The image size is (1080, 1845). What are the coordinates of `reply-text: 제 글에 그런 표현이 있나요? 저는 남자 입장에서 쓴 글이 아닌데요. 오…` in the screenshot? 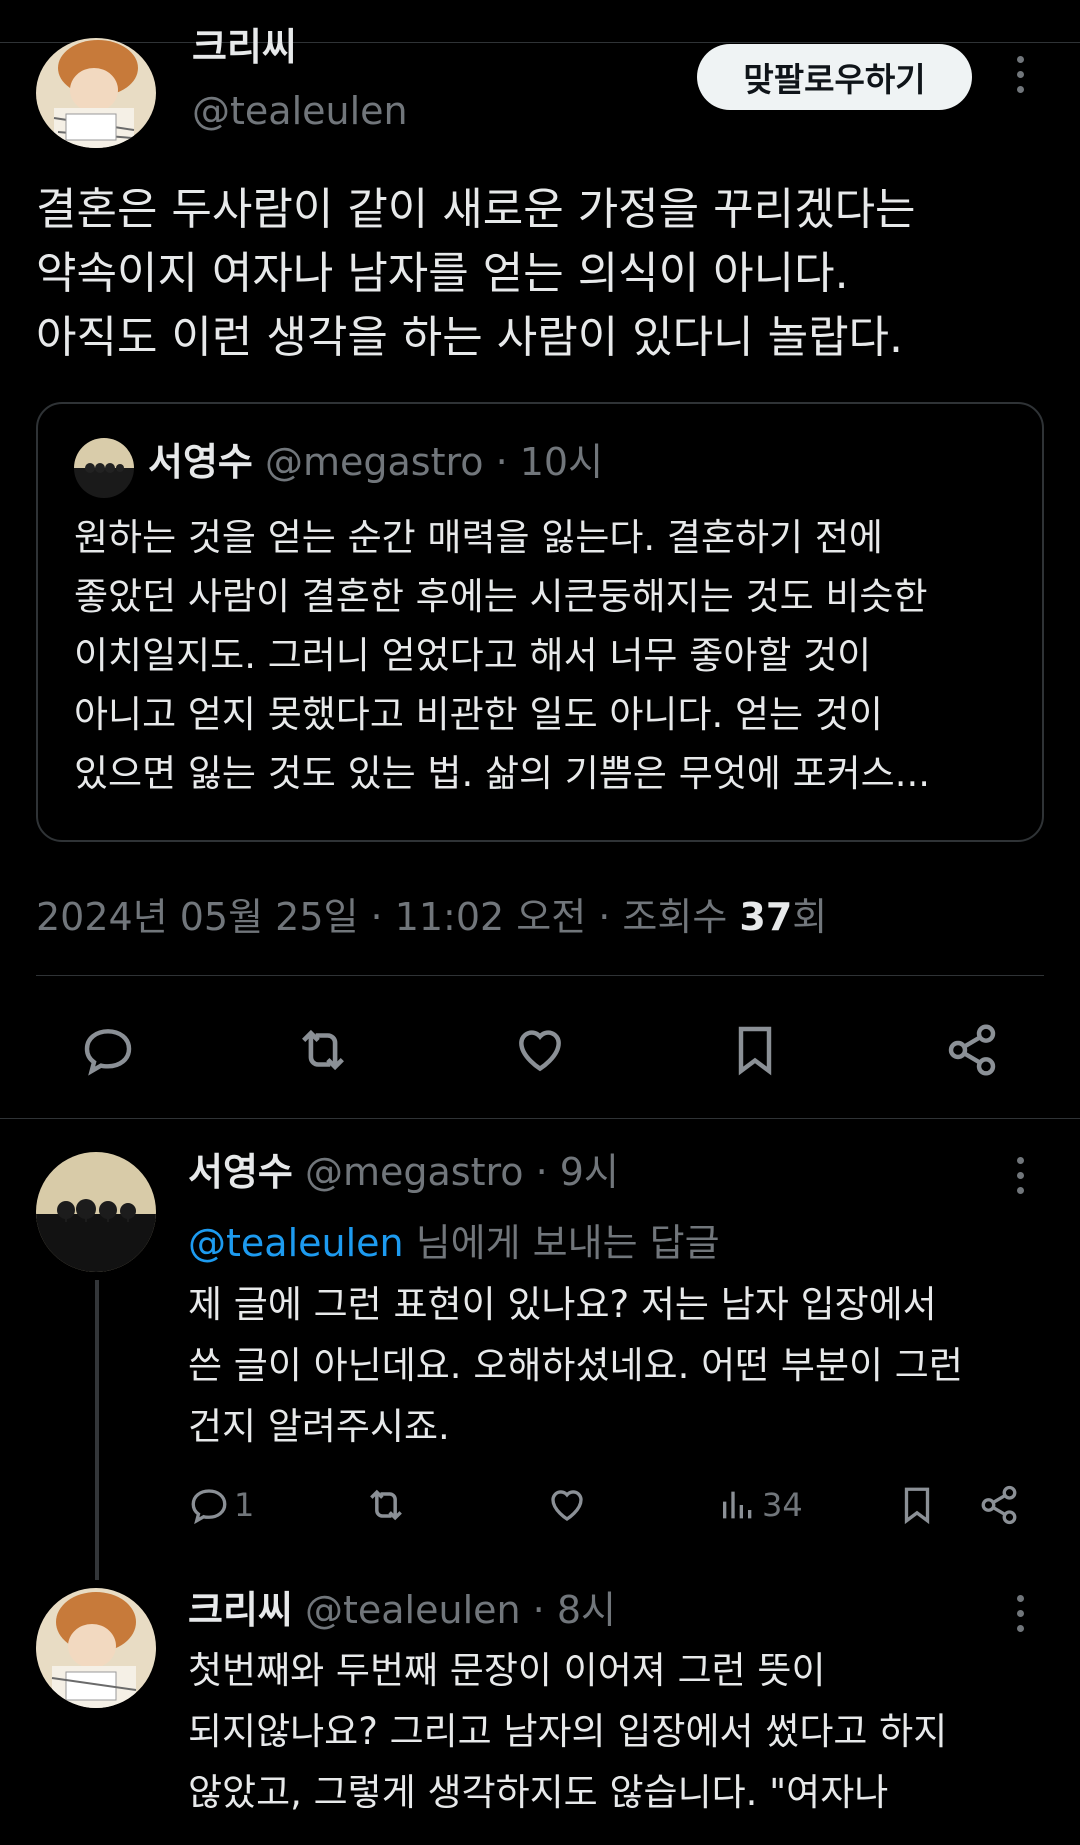 It's located at (628, 1365).